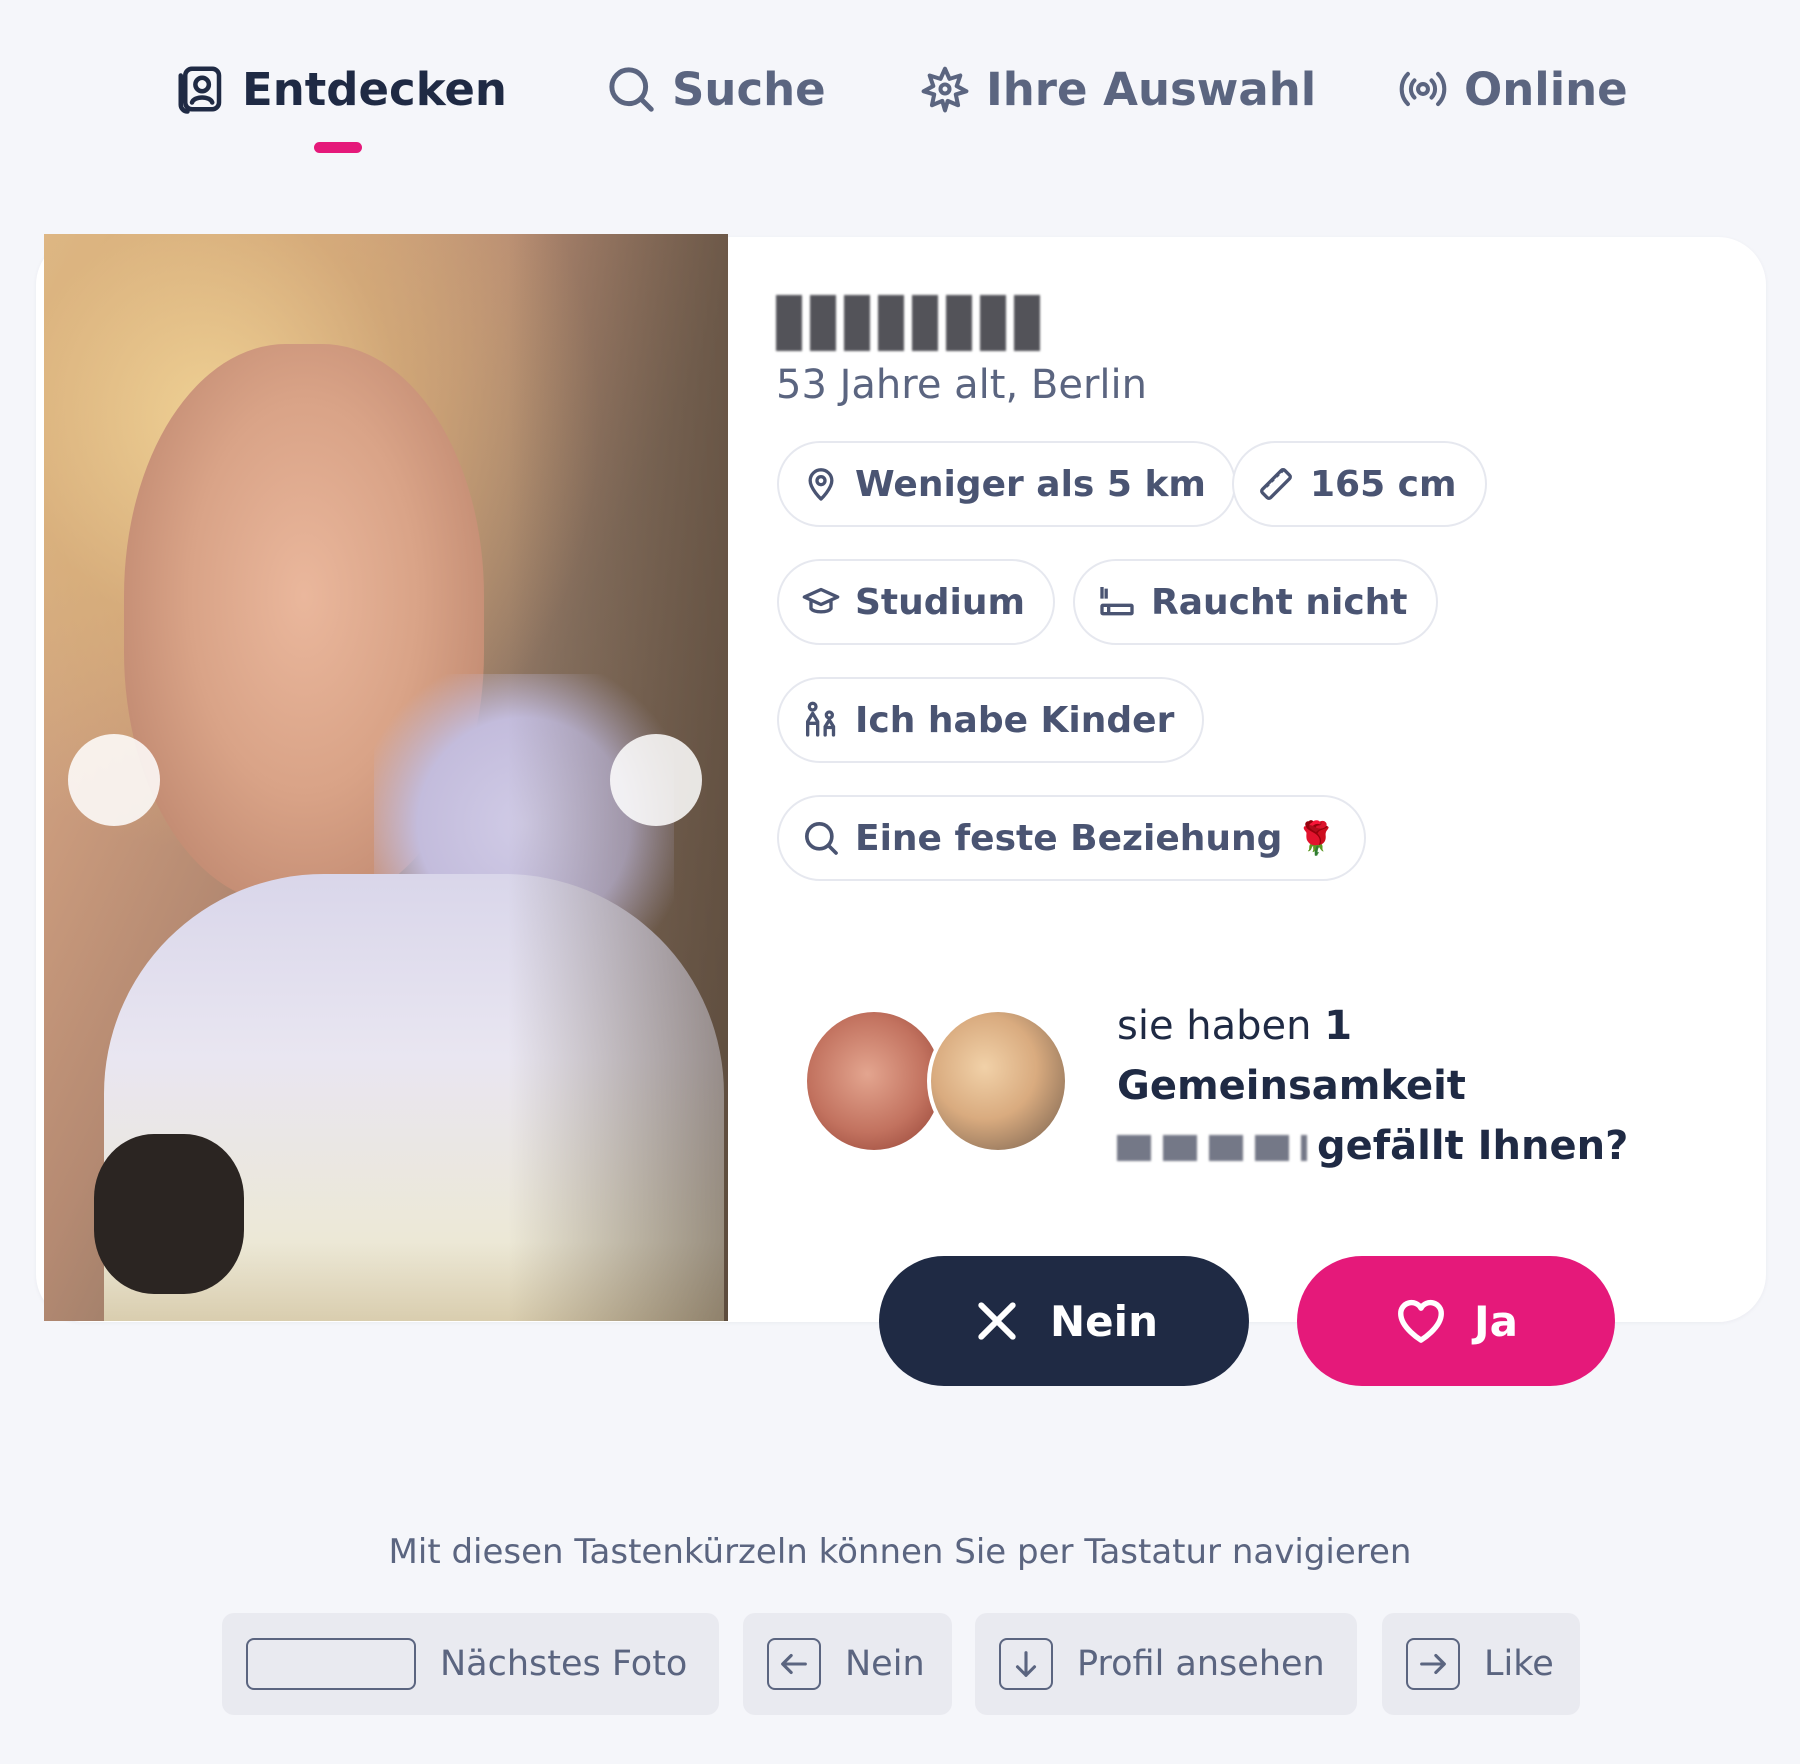 This screenshot has height=1764, width=1800. Describe the element at coordinates (911, 323) in the screenshot. I see `profile-name-redacted` at that location.